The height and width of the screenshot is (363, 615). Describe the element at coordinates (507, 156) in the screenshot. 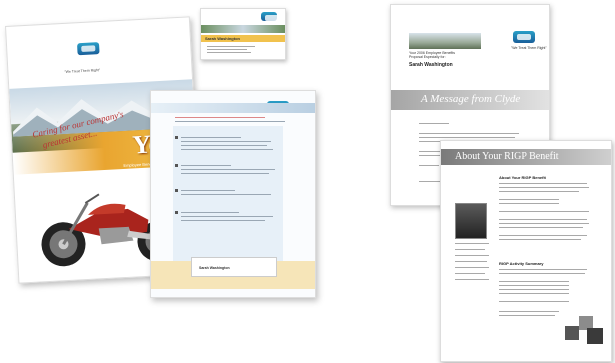

I see `page-title: About Your RIGP Benefit` at that location.